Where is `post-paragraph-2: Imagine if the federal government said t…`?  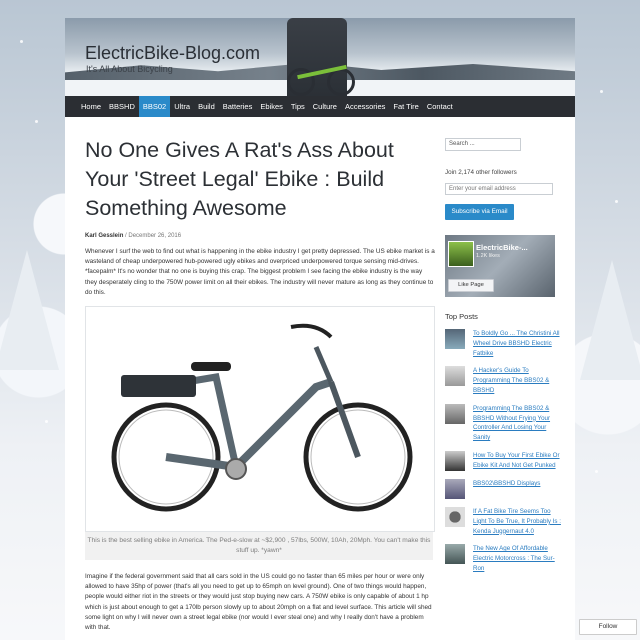
post-paragraph-2: Imagine if the federal government said t… is located at coordinates (258, 602).